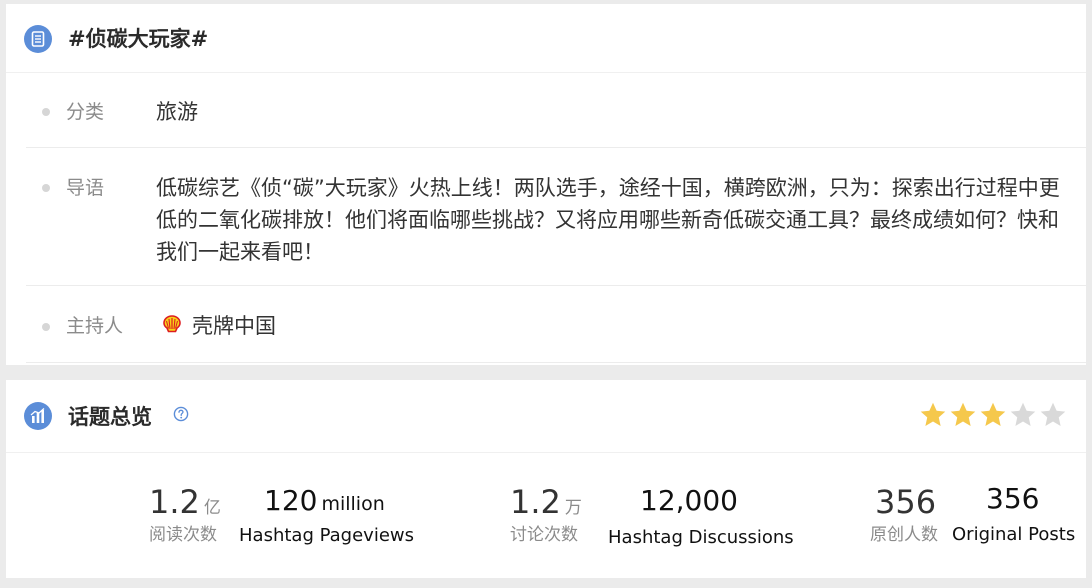  Describe the element at coordinates (701, 537) in the screenshot. I see `stat-discussion-en-label: Hashtag Discussions` at that location.